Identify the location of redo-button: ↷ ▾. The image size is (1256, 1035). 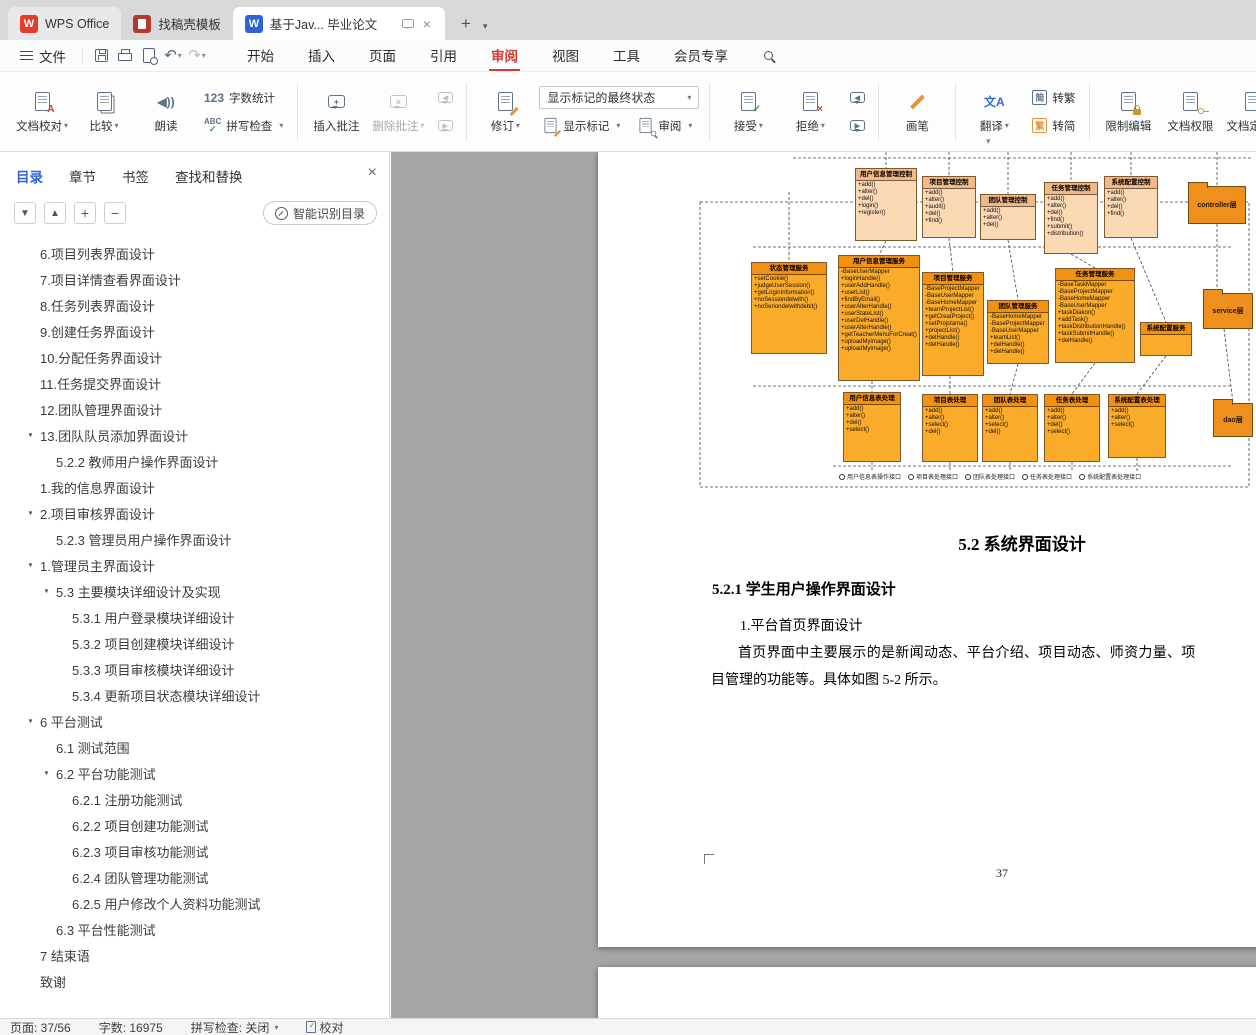
(197, 56).